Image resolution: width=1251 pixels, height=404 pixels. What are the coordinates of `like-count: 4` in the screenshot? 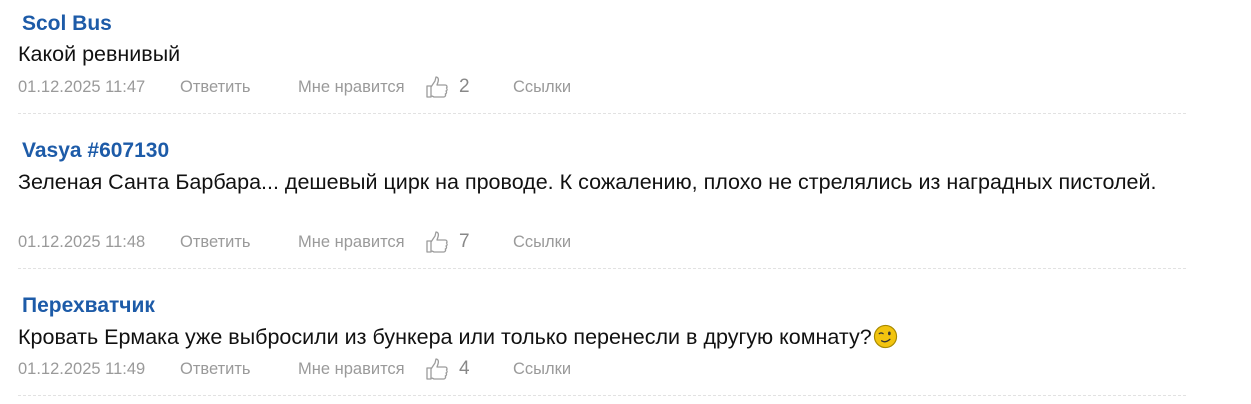 It's located at (464, 368).